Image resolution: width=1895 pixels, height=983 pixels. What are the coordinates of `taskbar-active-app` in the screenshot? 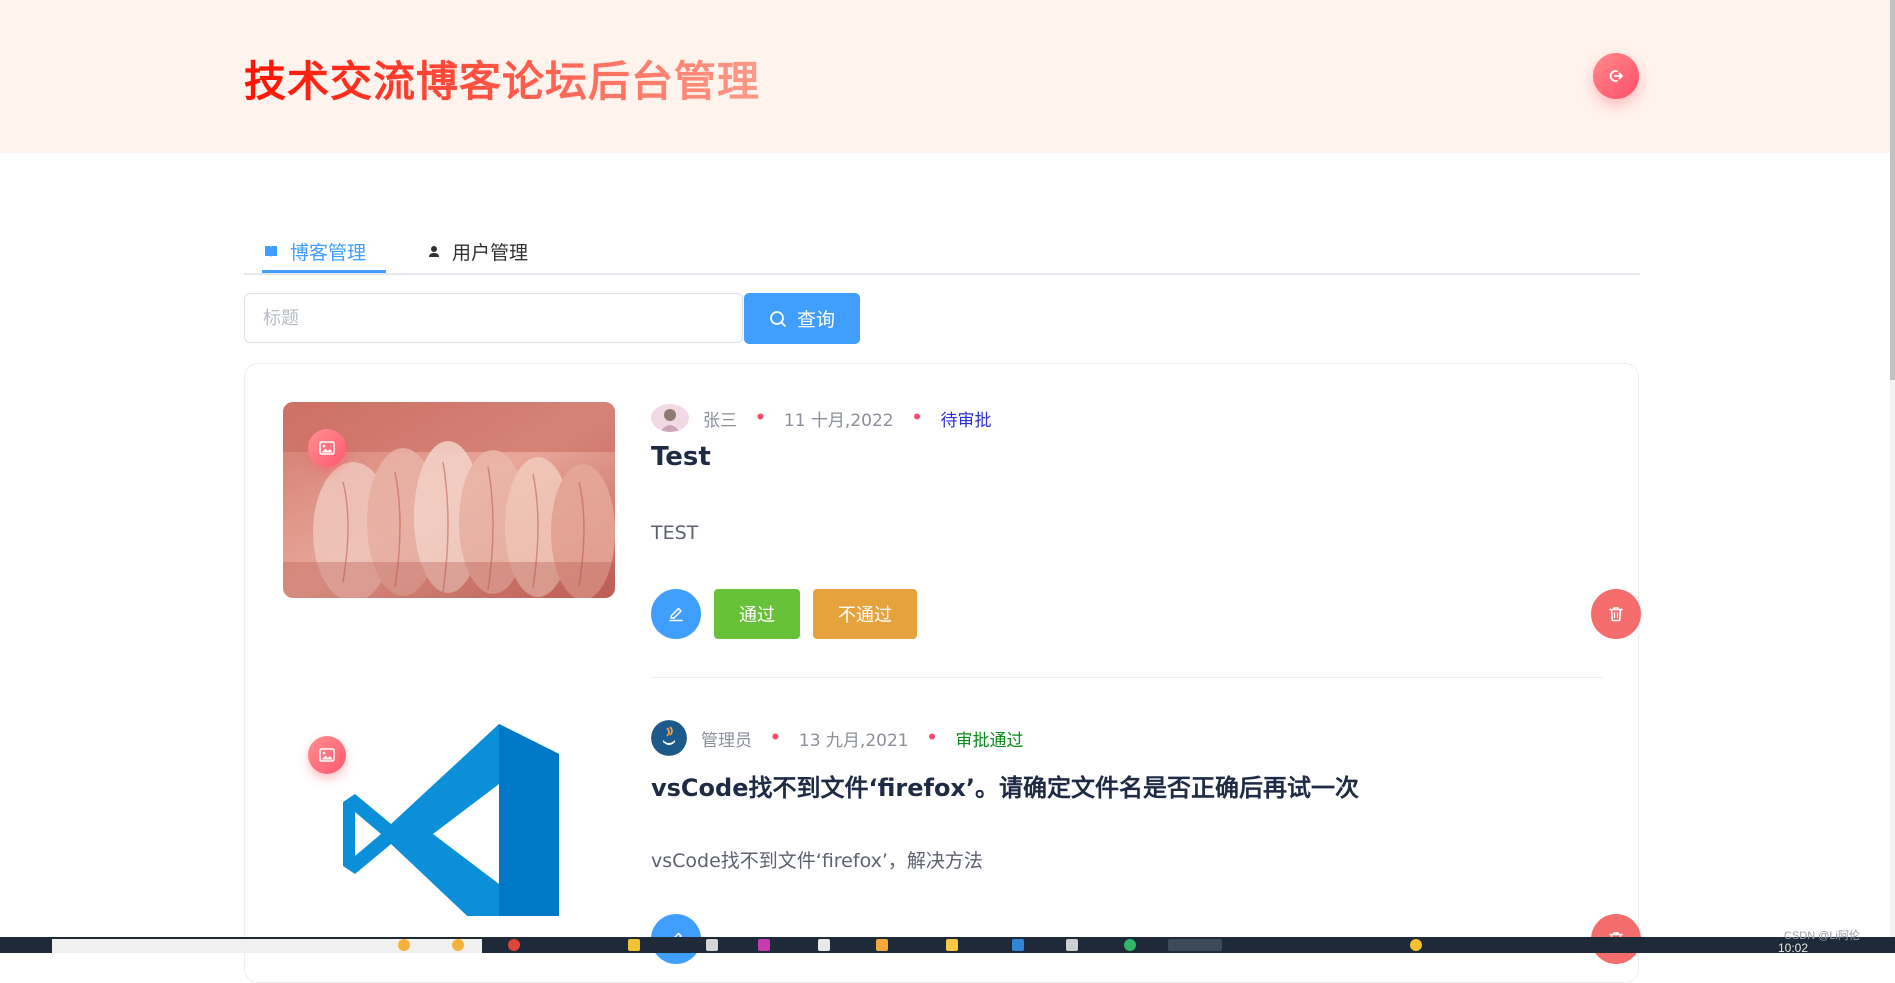 It's located at (1195, 945).